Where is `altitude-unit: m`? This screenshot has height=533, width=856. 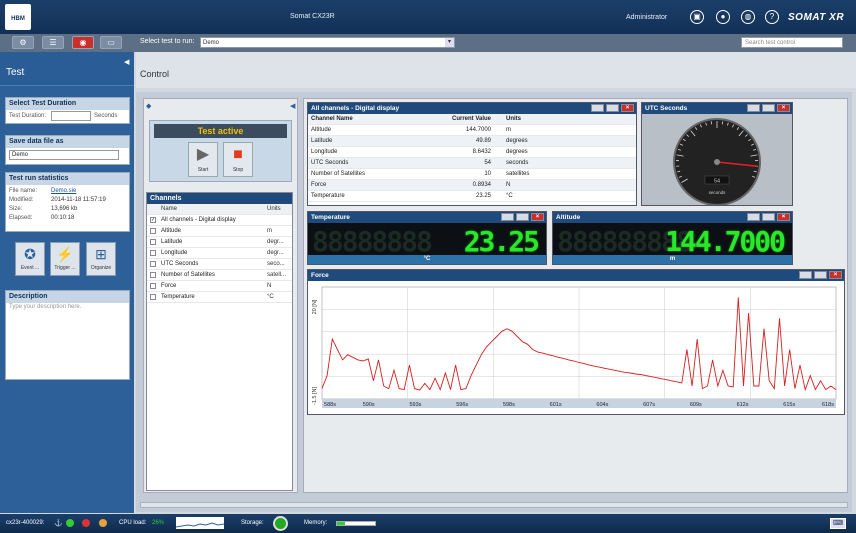
altitude-unit: m is located at coordinates (672, 259).